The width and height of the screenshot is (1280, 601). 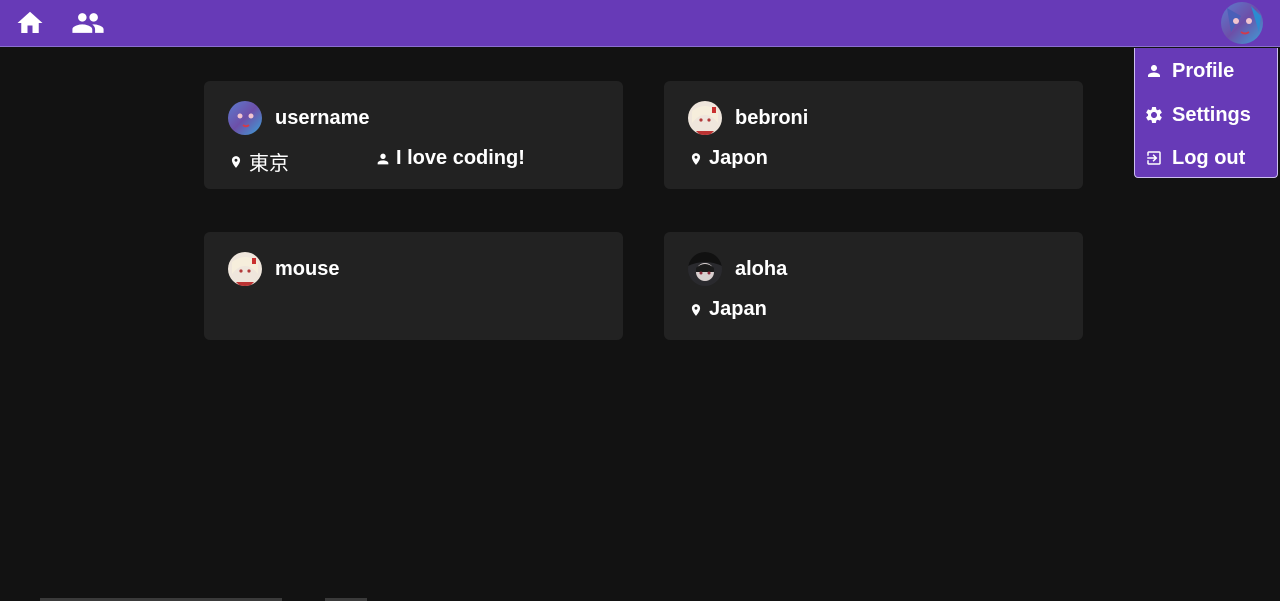 What do you see at coordinates (1209, 157) in the screenshot?
I see `menu-item-label: Log out` at bounding box center [1209, 157].